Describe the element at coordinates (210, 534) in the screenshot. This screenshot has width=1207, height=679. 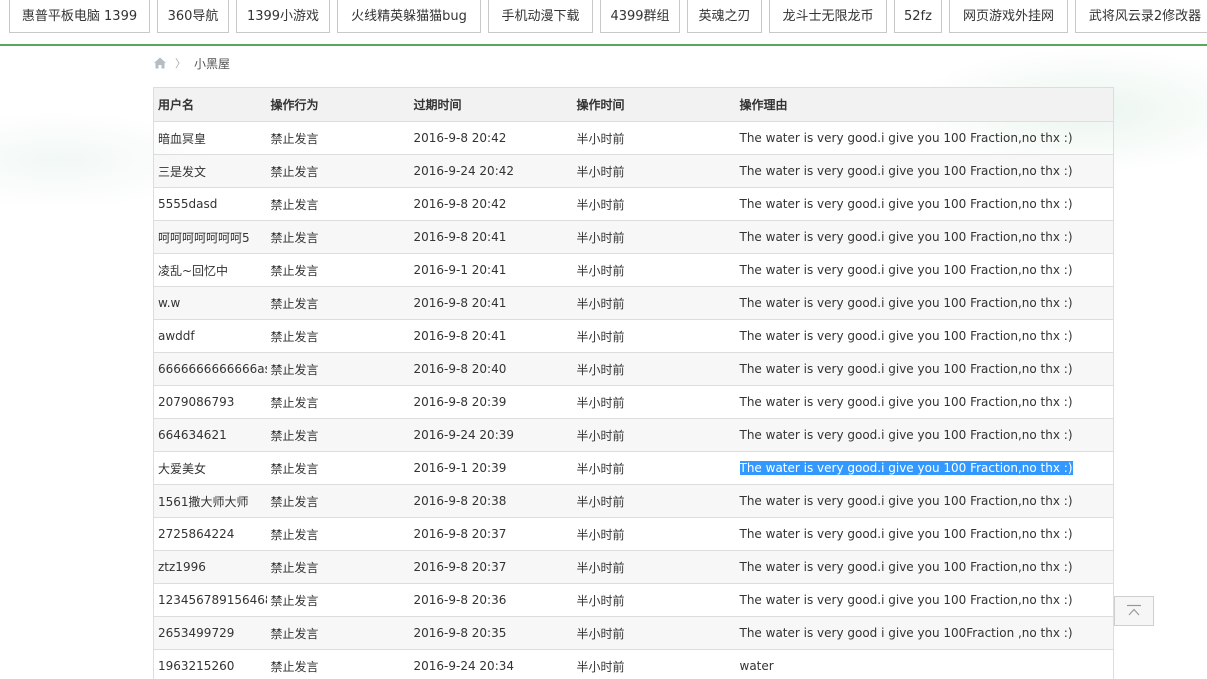
I see `cell-user: 2725864224` at that location.